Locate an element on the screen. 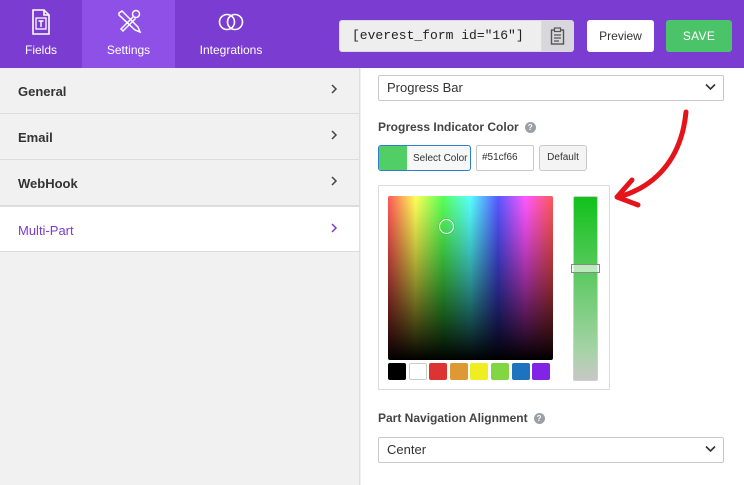  tab-fields-label: Fields is located at coordinates (40, 50).